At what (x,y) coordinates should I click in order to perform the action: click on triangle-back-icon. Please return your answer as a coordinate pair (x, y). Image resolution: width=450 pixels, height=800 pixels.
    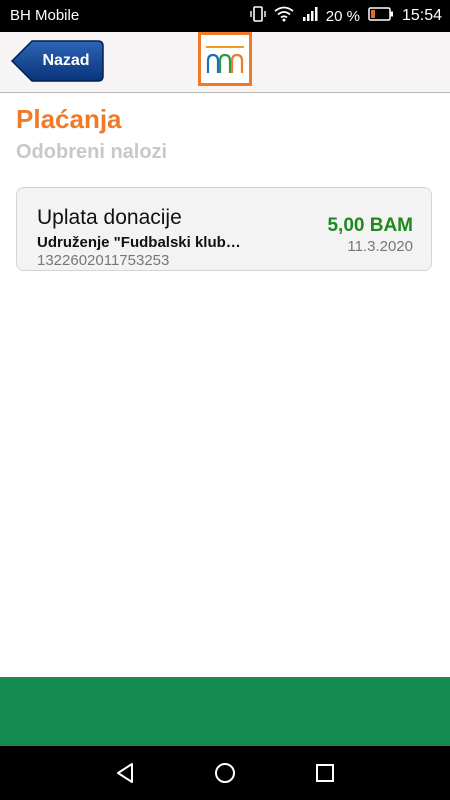
    Looking at the image, I should click on (125, 773).